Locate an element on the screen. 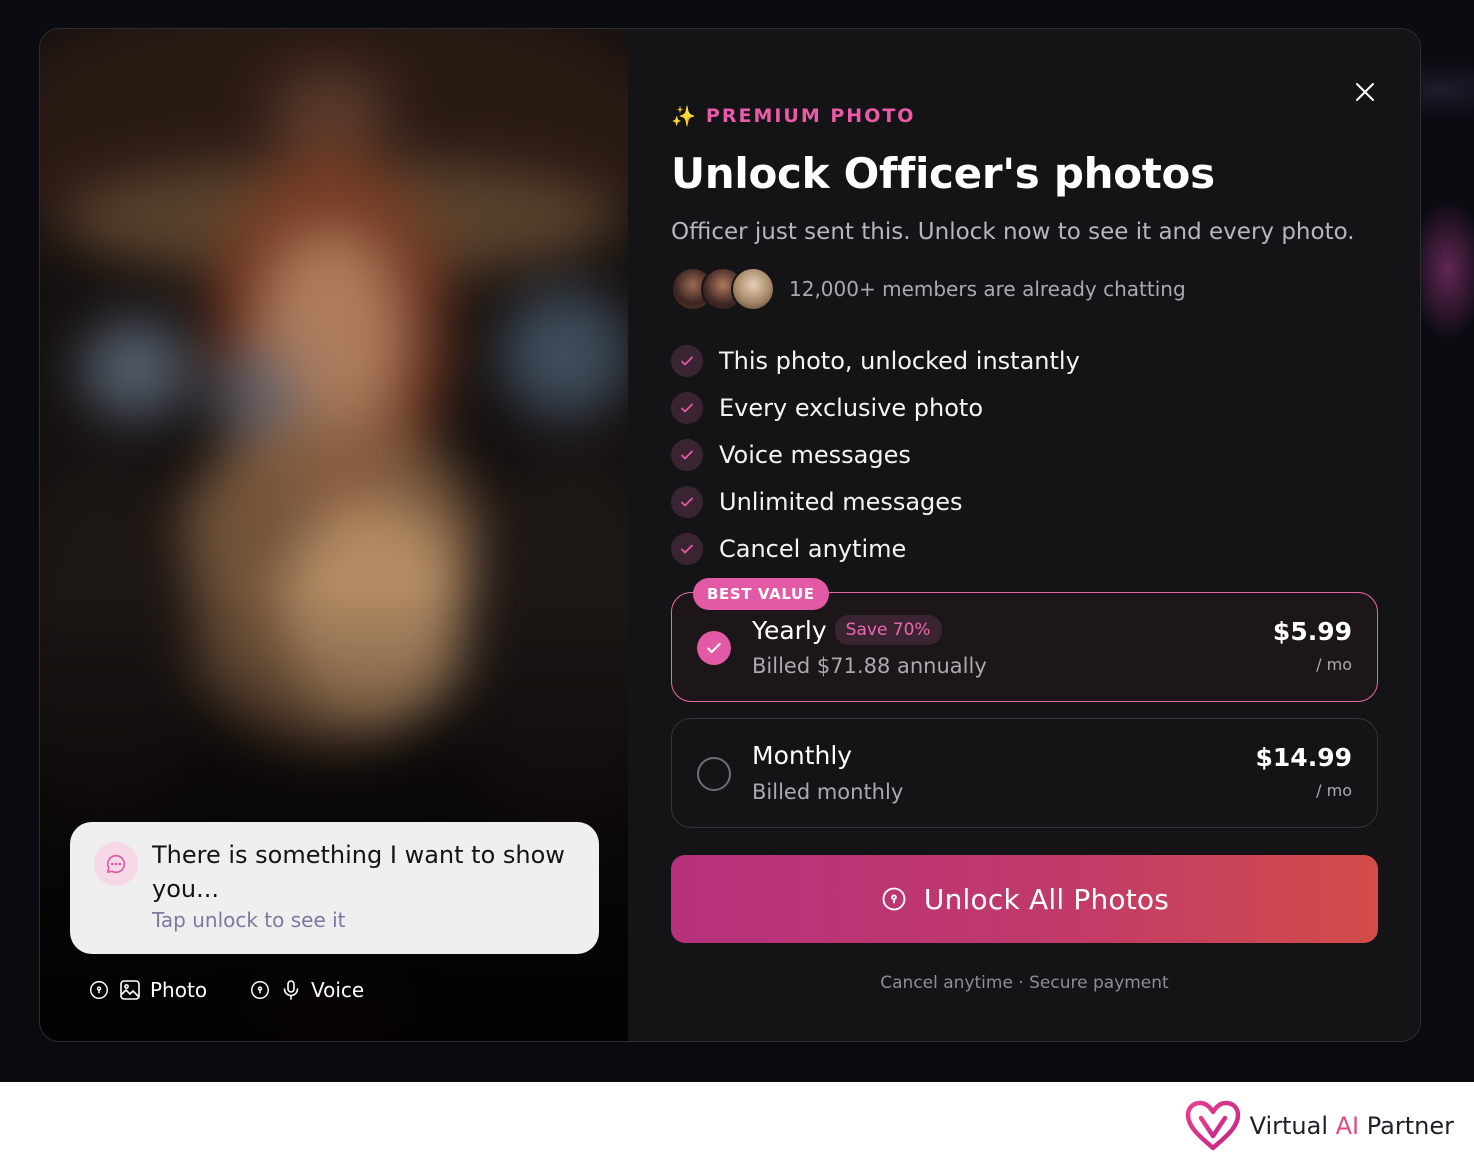 Image resolution: width=1474 pixels, height=1174 pixels. close-button is located at coordinates (1365, 92).